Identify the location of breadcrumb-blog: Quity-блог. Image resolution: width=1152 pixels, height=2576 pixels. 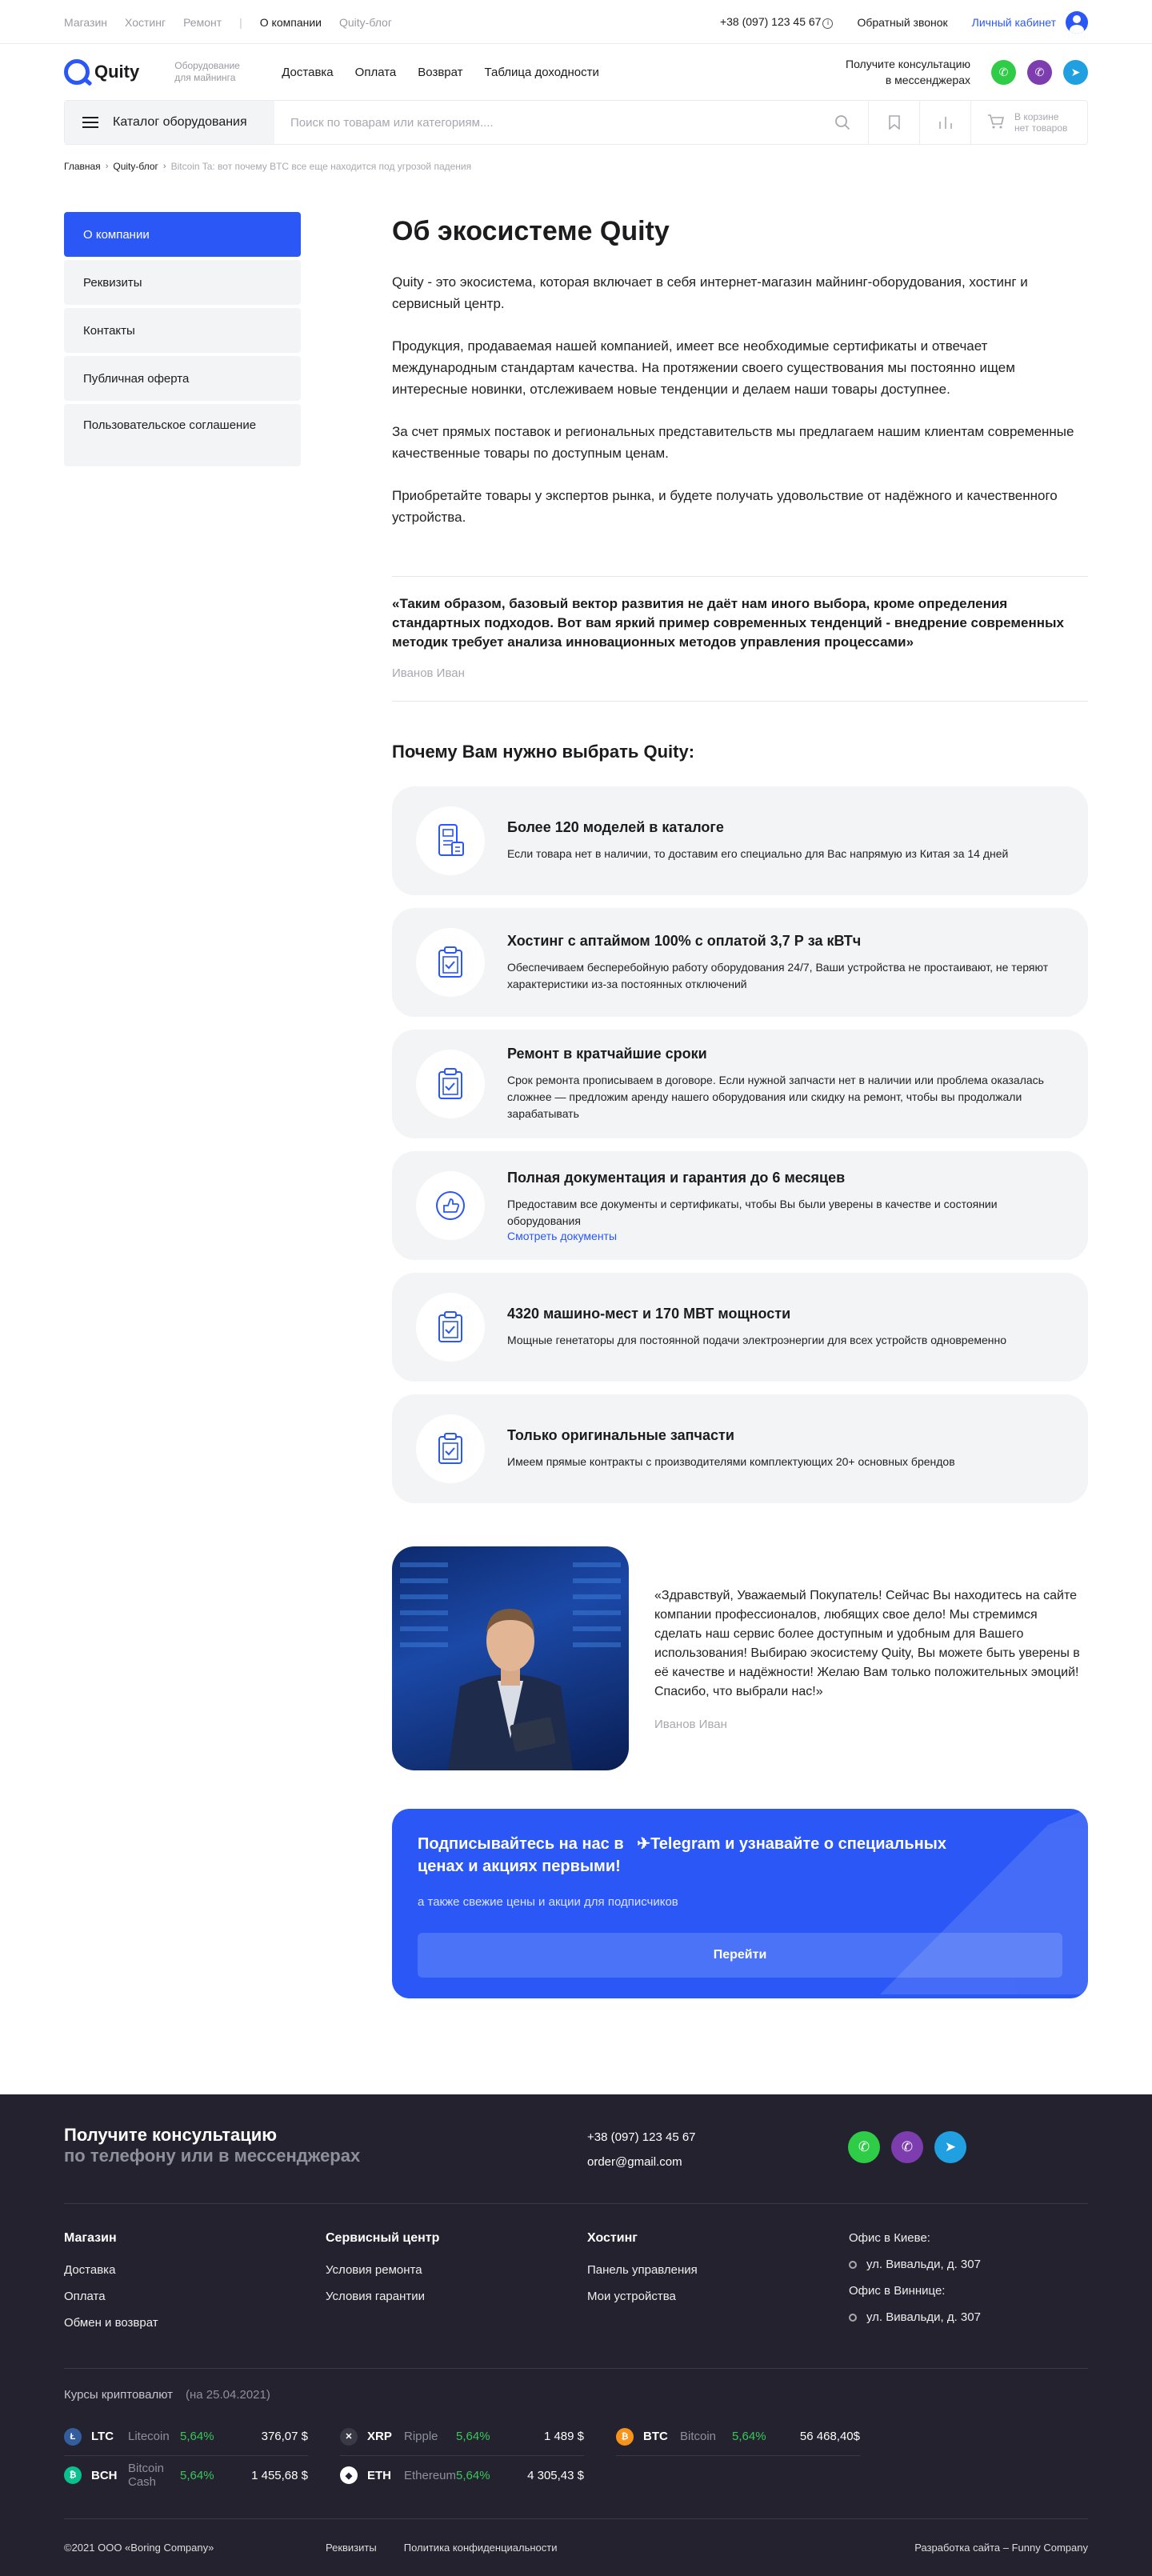
(135, 166).